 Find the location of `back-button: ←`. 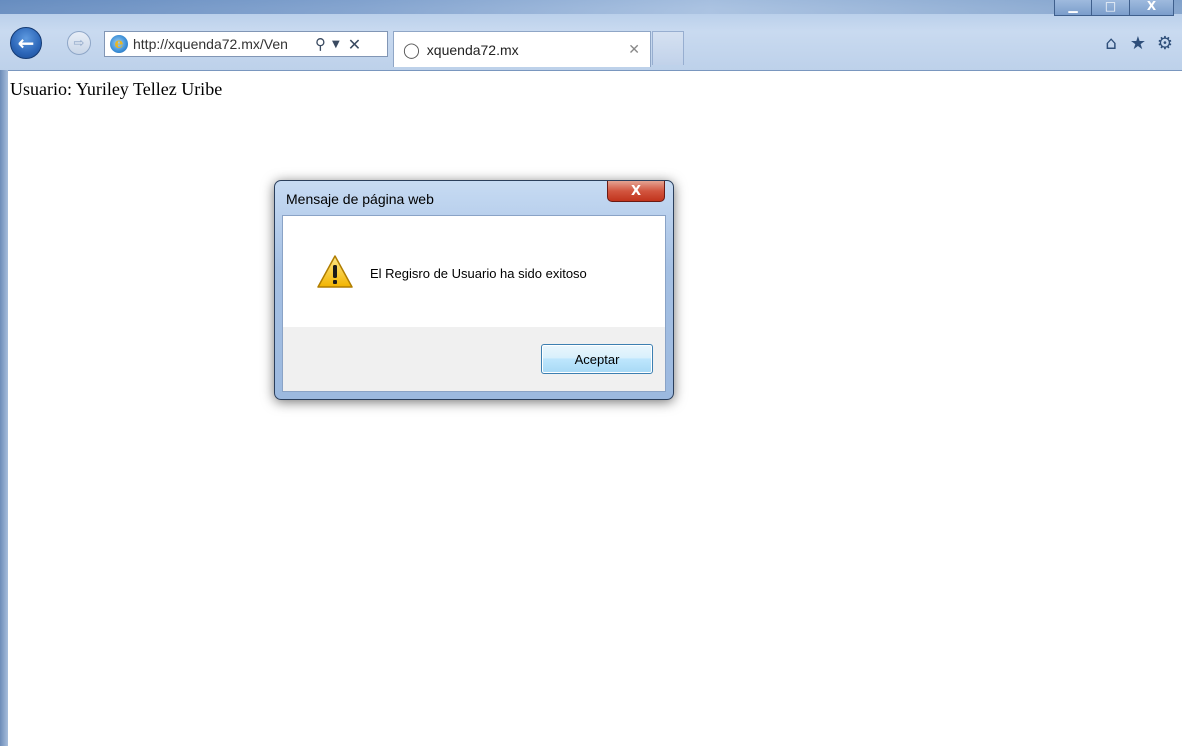

back-button: ← is located at coordinates (26, 43).